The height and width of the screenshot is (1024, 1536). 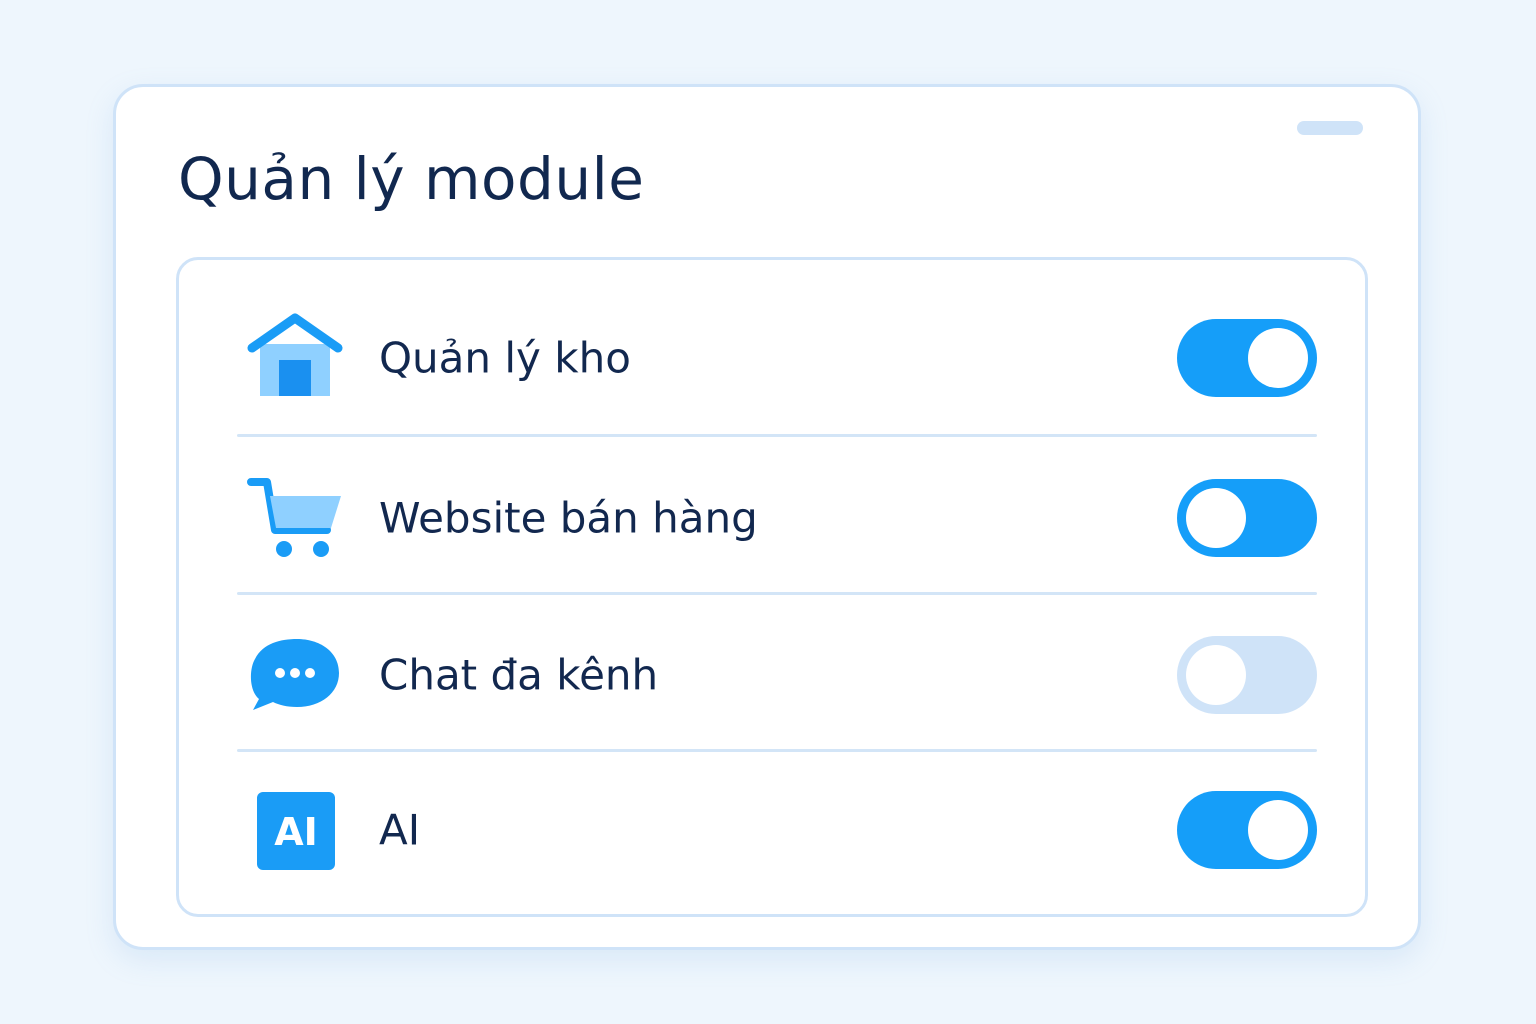 I want to click on module-toggle-warehouse, so click(x=1247, y=358).